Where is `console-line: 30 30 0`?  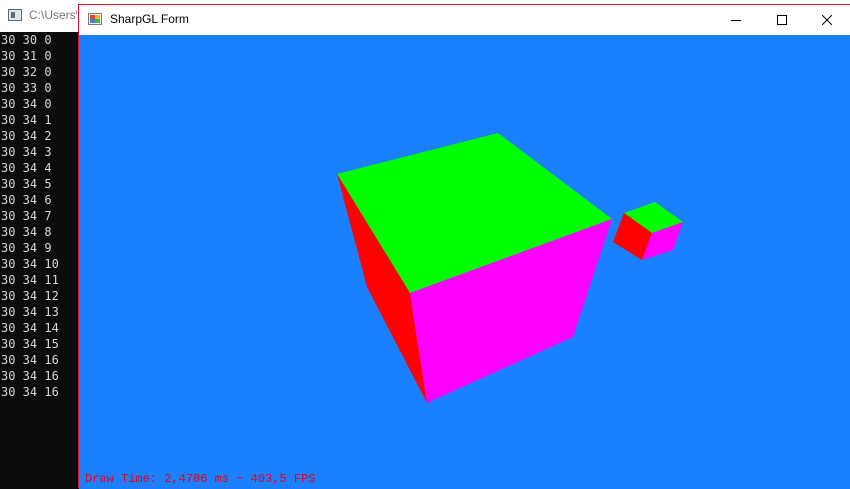
console-line: 30 30 0 is located at coordinates (26, 40).